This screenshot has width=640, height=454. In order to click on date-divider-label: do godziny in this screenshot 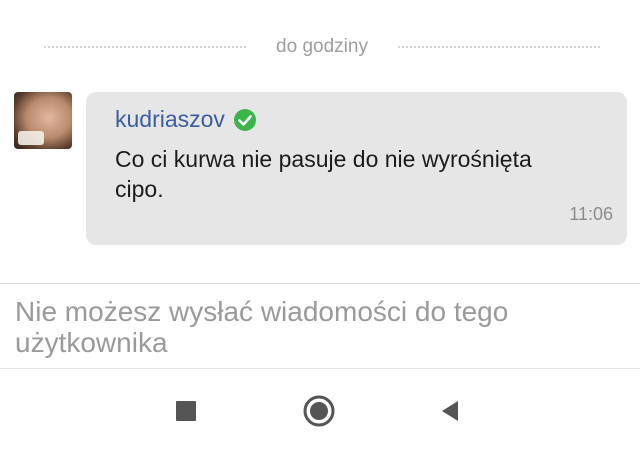, I will do `click(322, 46)`.